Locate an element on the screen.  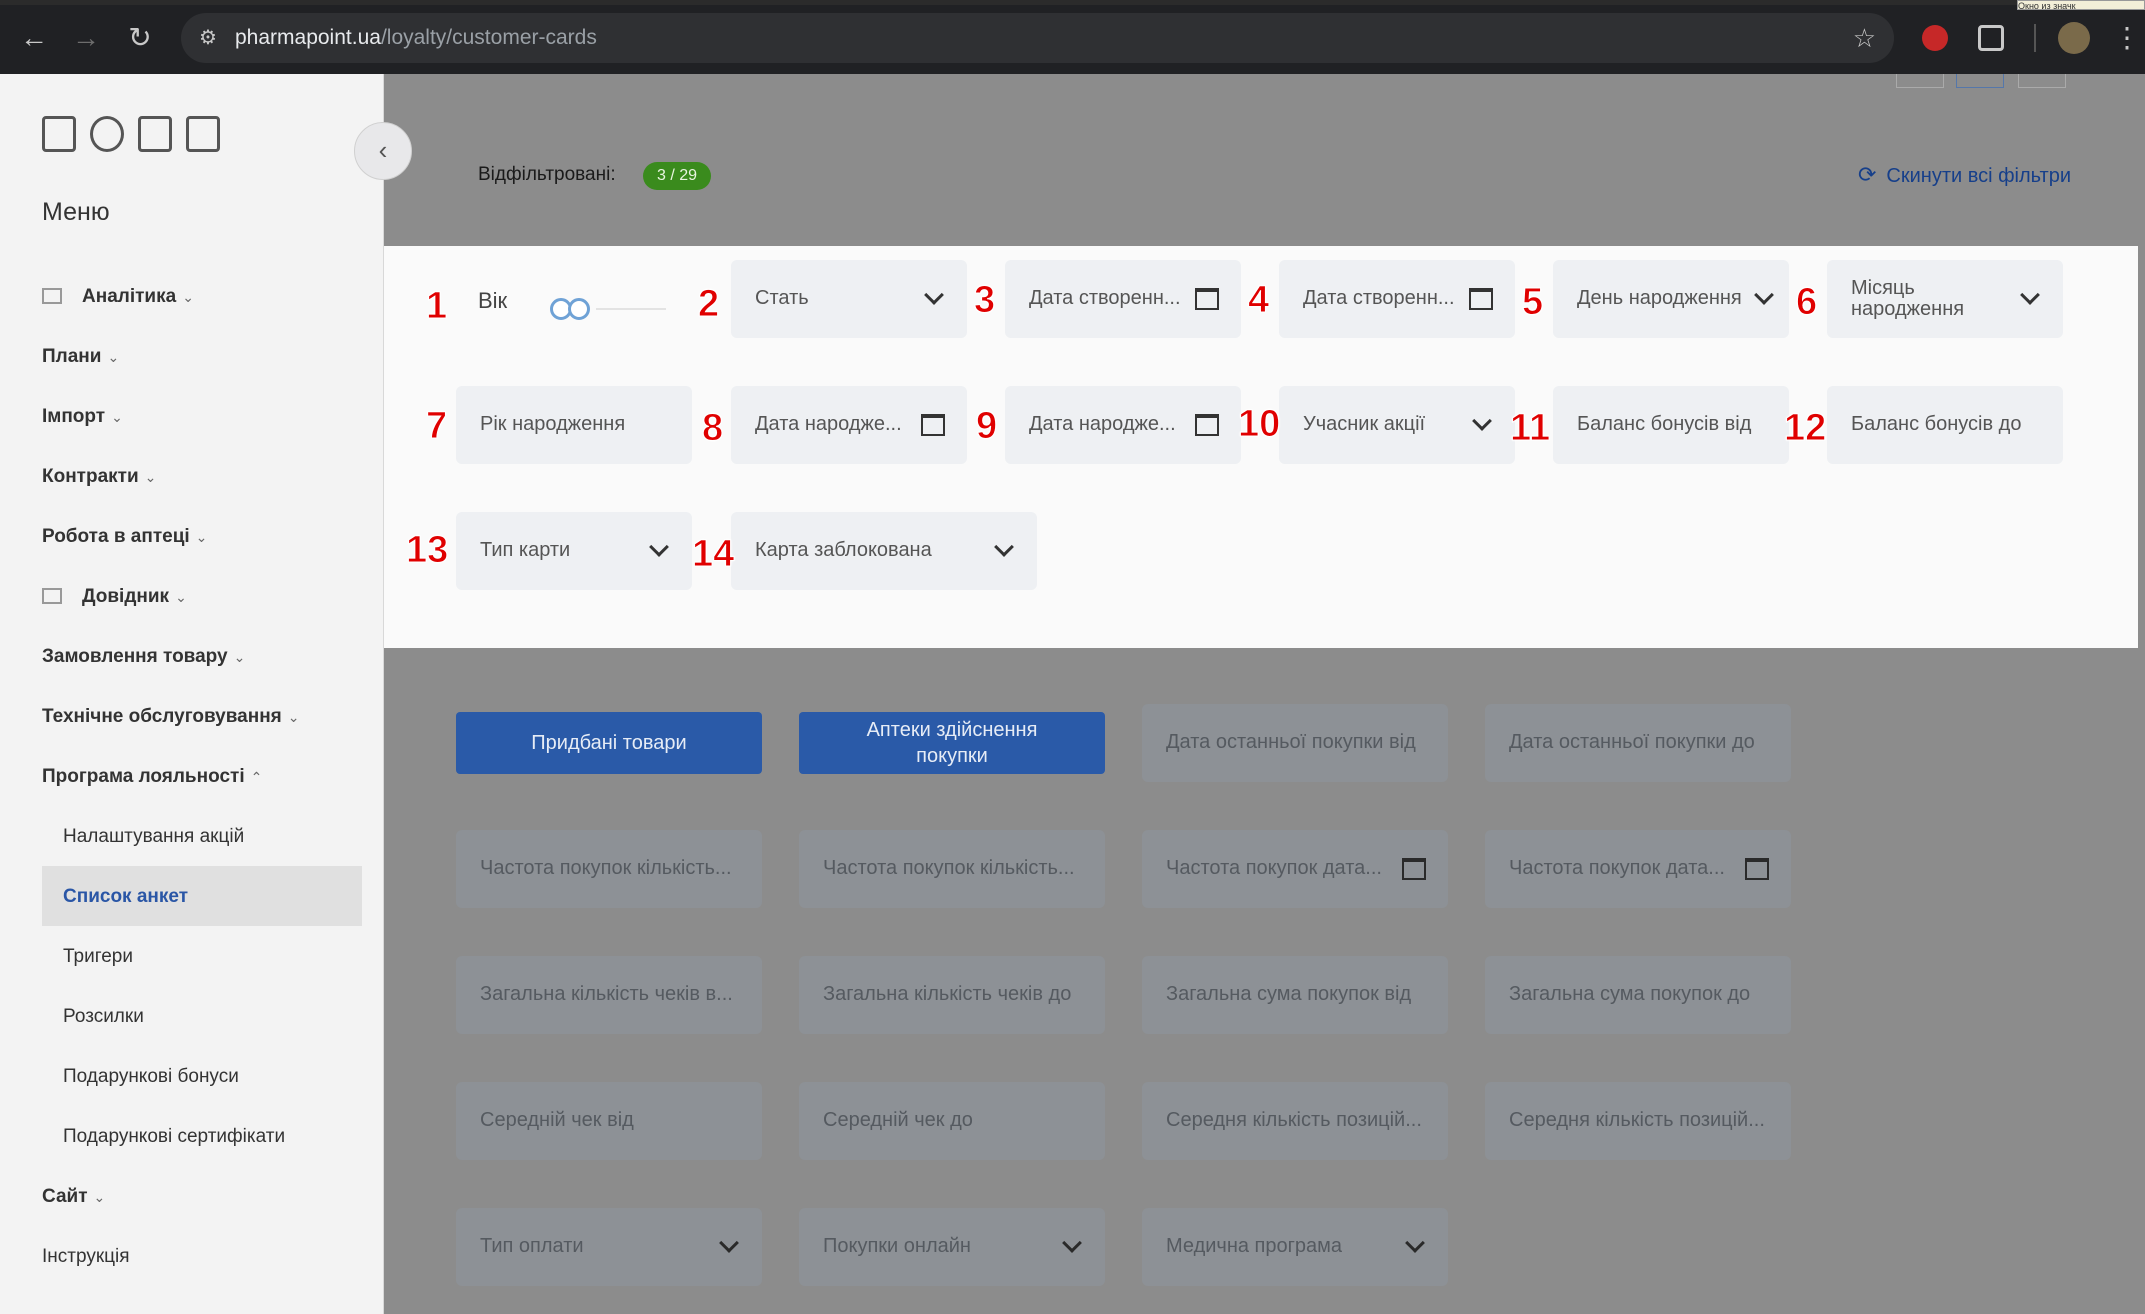
purchase-pharmacies-button: Аптеки здійснення покупки is located at coordinates (952, 743).